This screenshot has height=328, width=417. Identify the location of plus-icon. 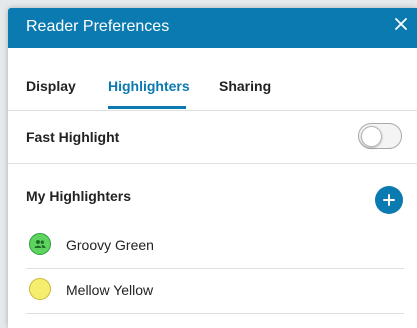
(389, 200).